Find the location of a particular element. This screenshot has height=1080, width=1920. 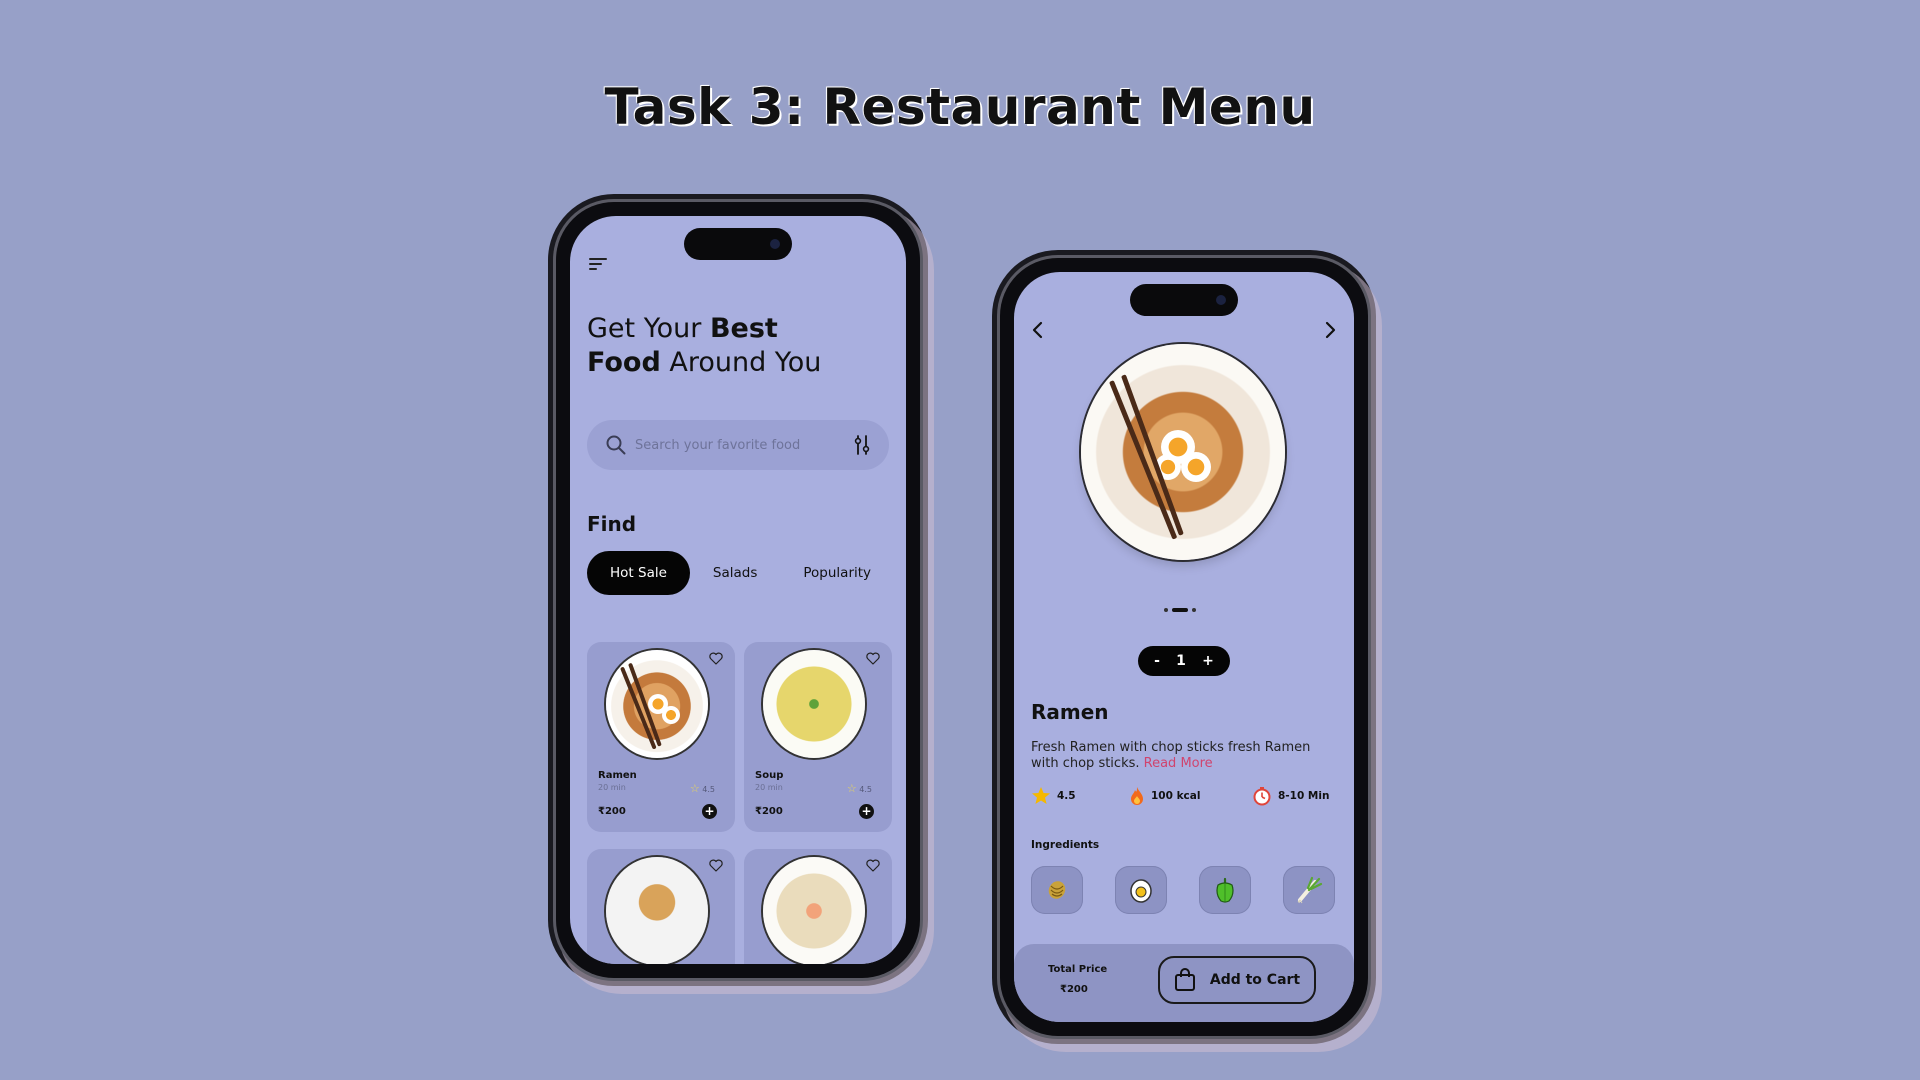

heading-bold-text: Best is located at coordinates (743, 328).